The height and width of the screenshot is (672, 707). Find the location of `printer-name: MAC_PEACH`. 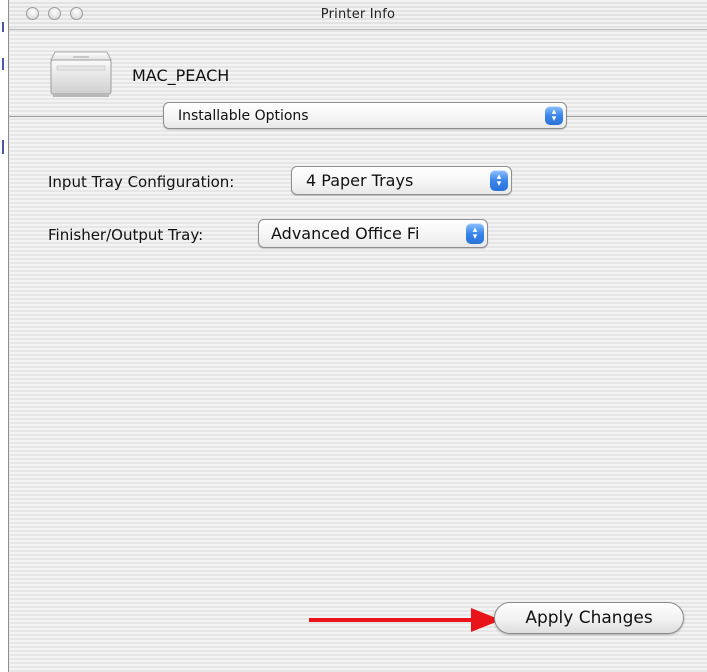

printer-name: MAC_PEACH is located at coordinates (181, 75).